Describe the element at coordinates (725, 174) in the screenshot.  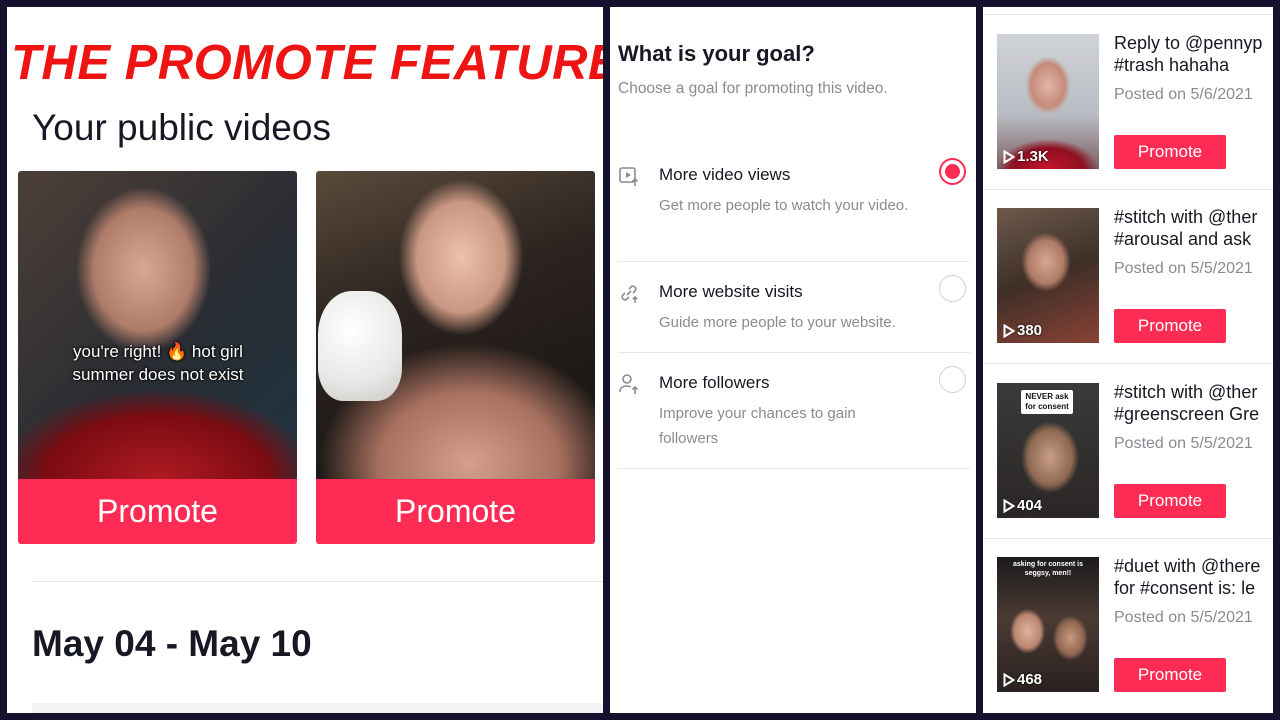
I see `option-label: More video views` at that location.